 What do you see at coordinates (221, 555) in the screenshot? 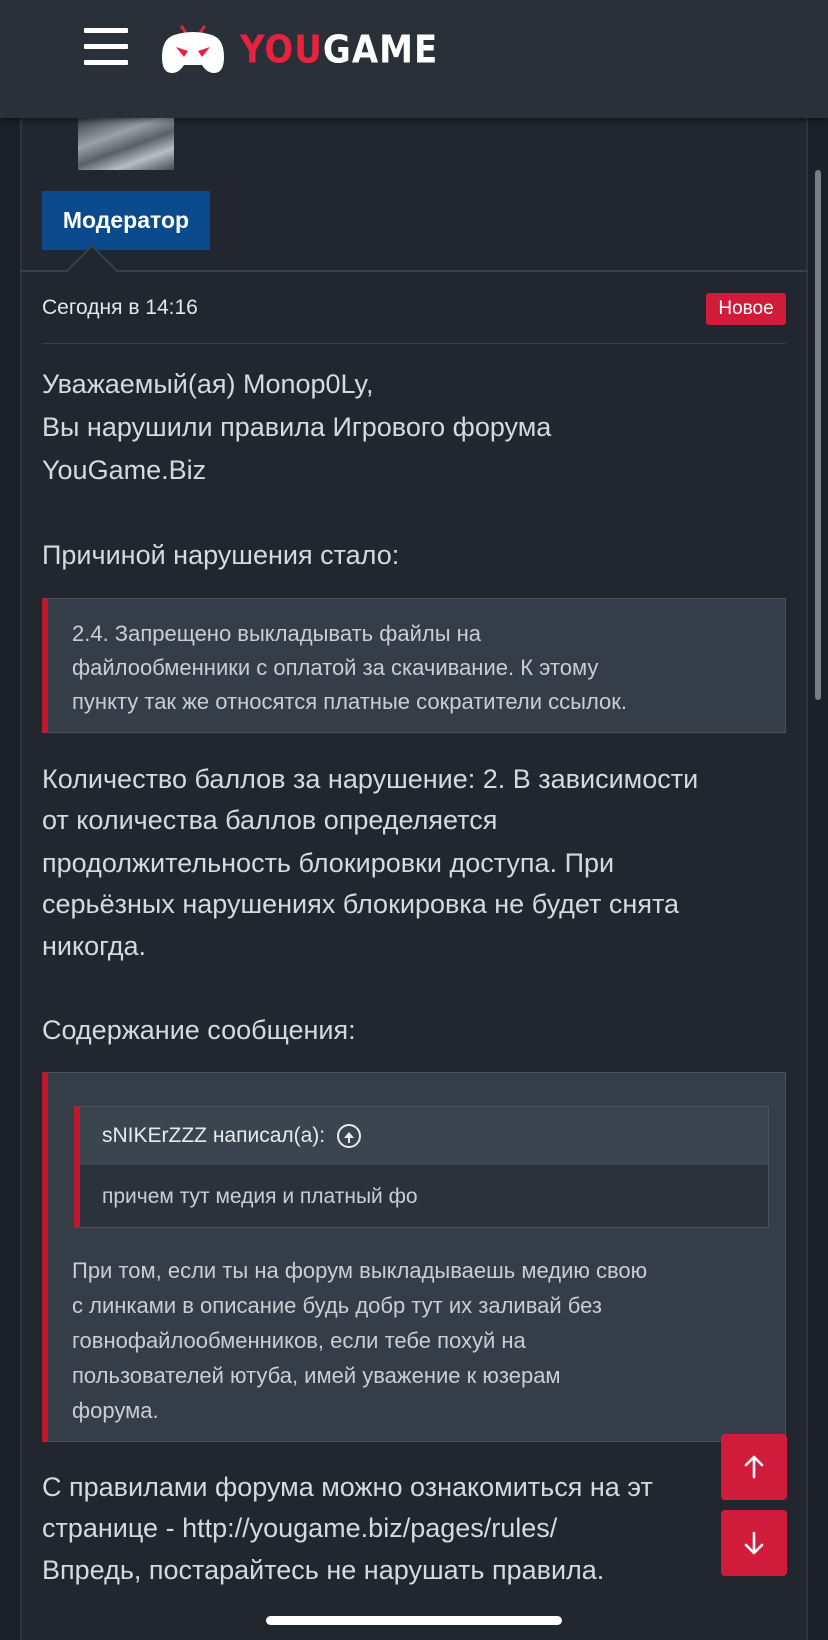
I see `reason-label: Причиной нарушения стало:` at bounding box center [221, 555].